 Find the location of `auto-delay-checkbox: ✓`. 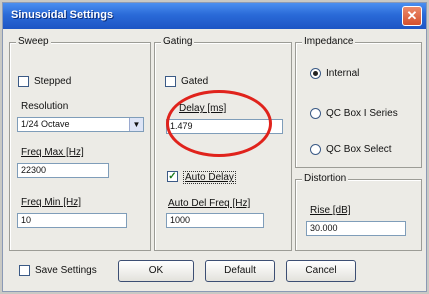

auto-delay-checkbox: ✓ is located at coordinates (172, 176).